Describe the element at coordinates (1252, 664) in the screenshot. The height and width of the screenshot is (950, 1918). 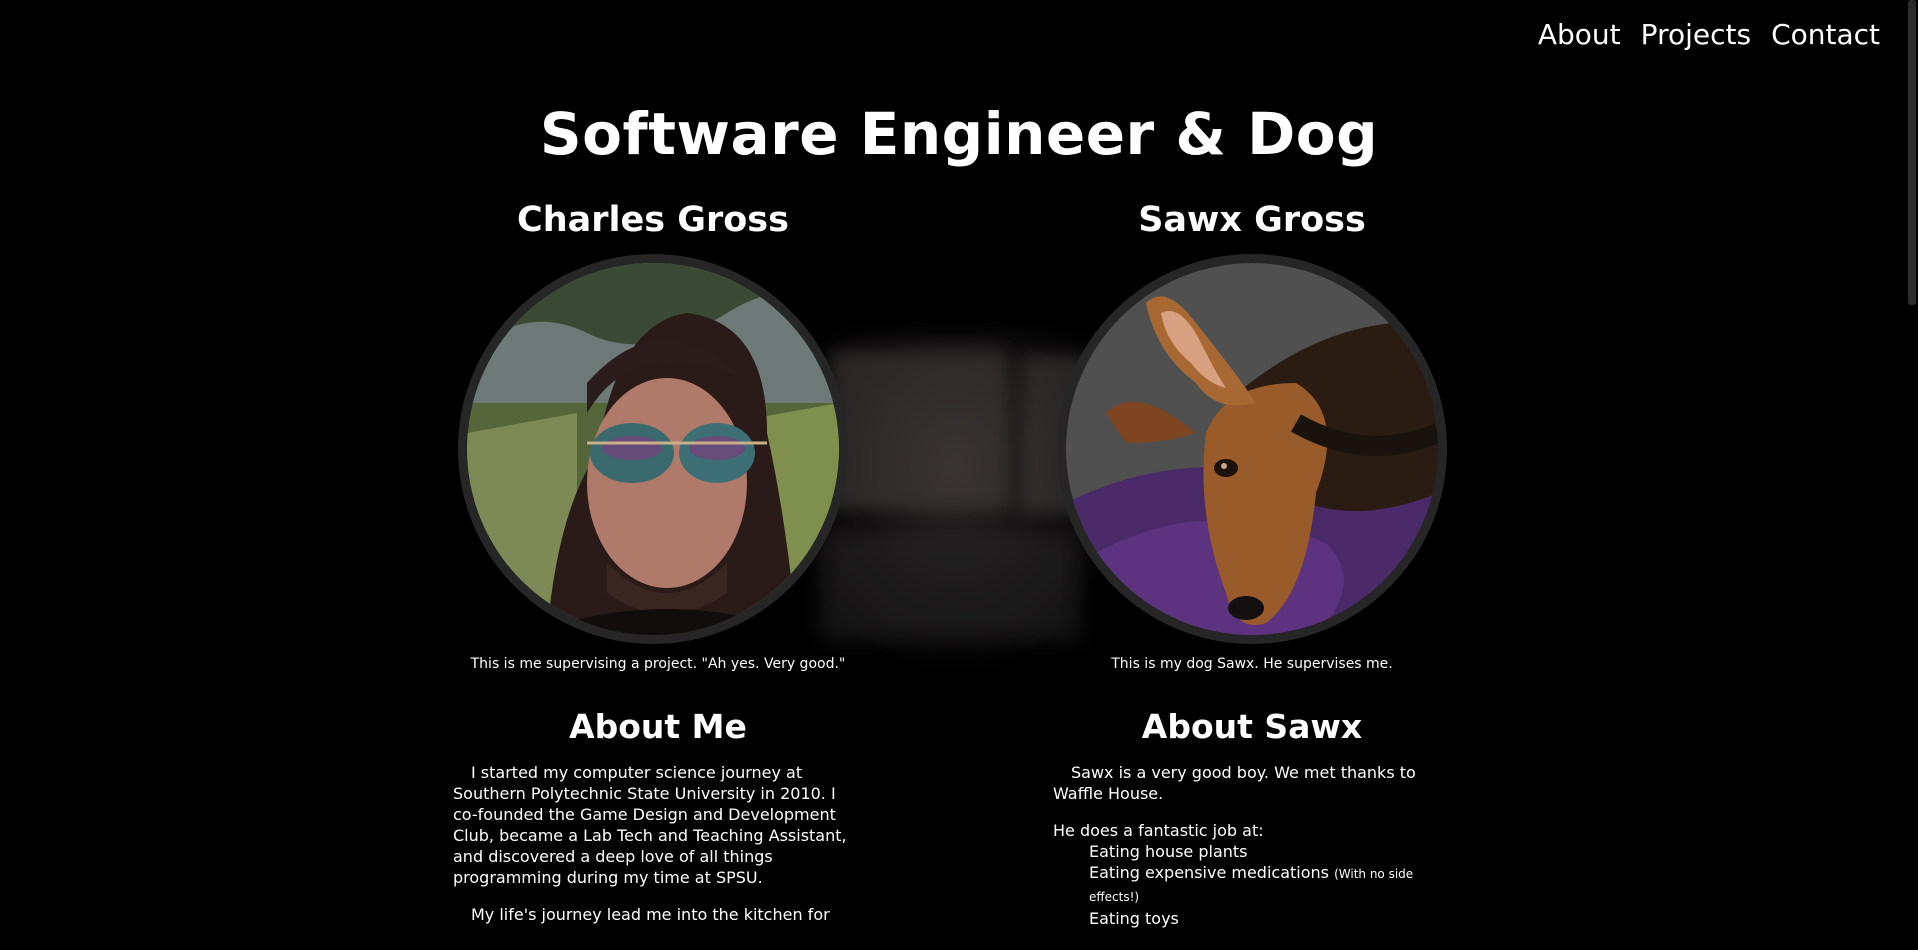
I see `sawx-caption: This is my dog Sawx. He supervises me.` at that location.